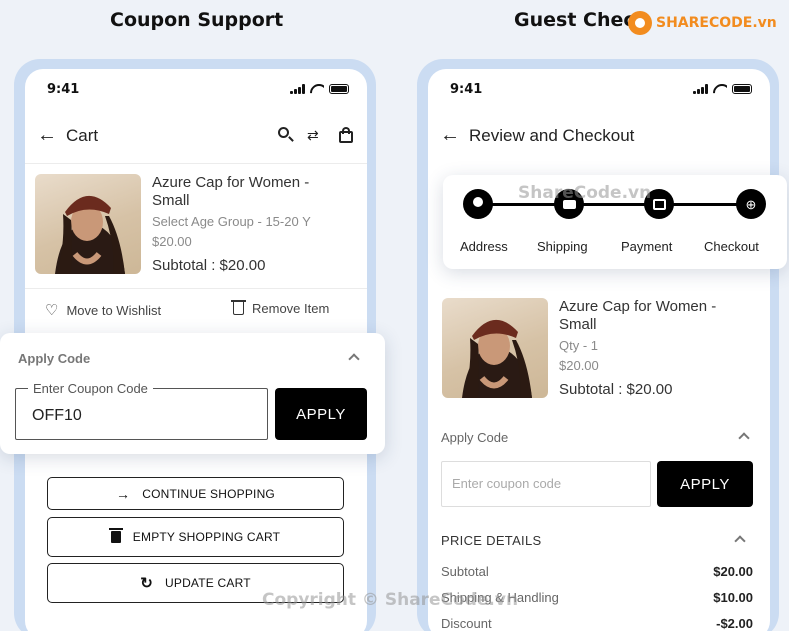 The image size is (789, 631). I want to click on steps-progress-line, so click(615, 204).